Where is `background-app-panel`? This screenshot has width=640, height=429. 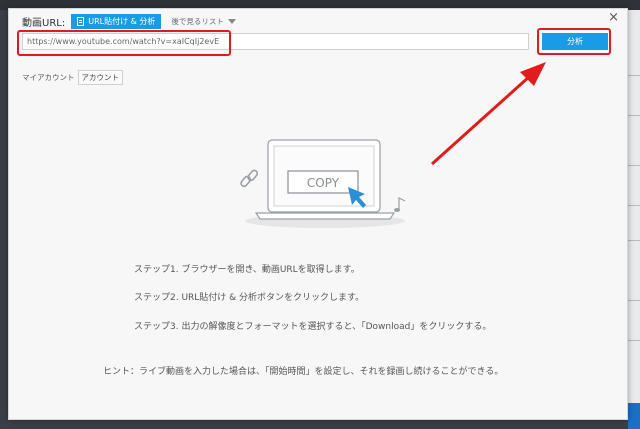
background-app-panel is located at coordinates (634, 219).